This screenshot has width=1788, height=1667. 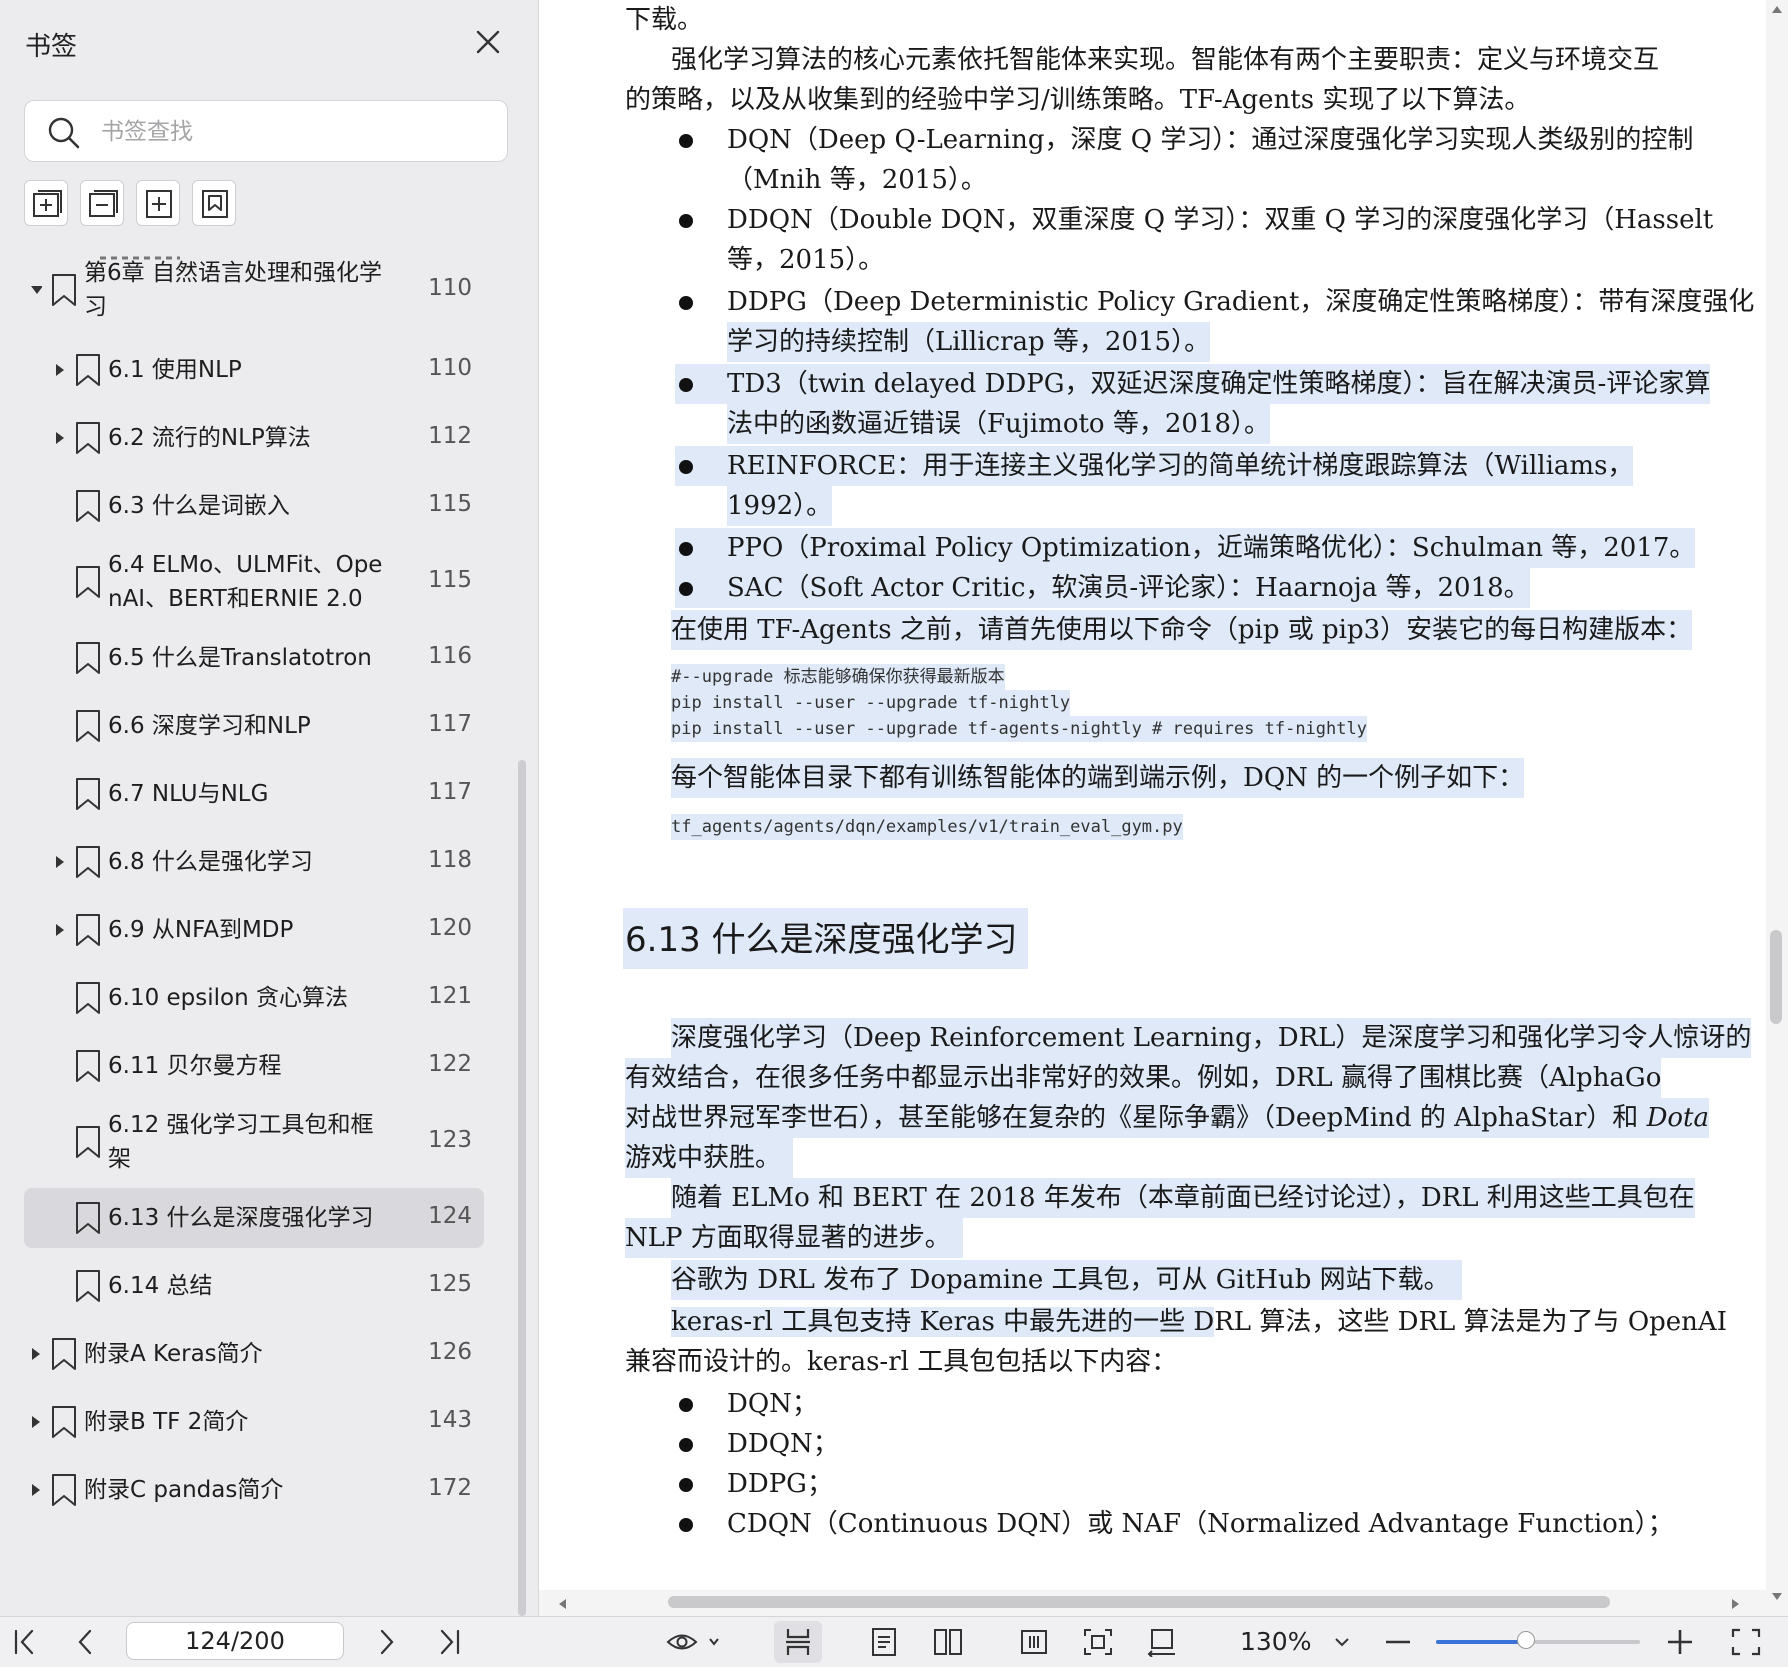 What do you see at coordinates (664, 20) in the screenshot?
I see `text-line: 下载。` at bounding box center [664, 20].